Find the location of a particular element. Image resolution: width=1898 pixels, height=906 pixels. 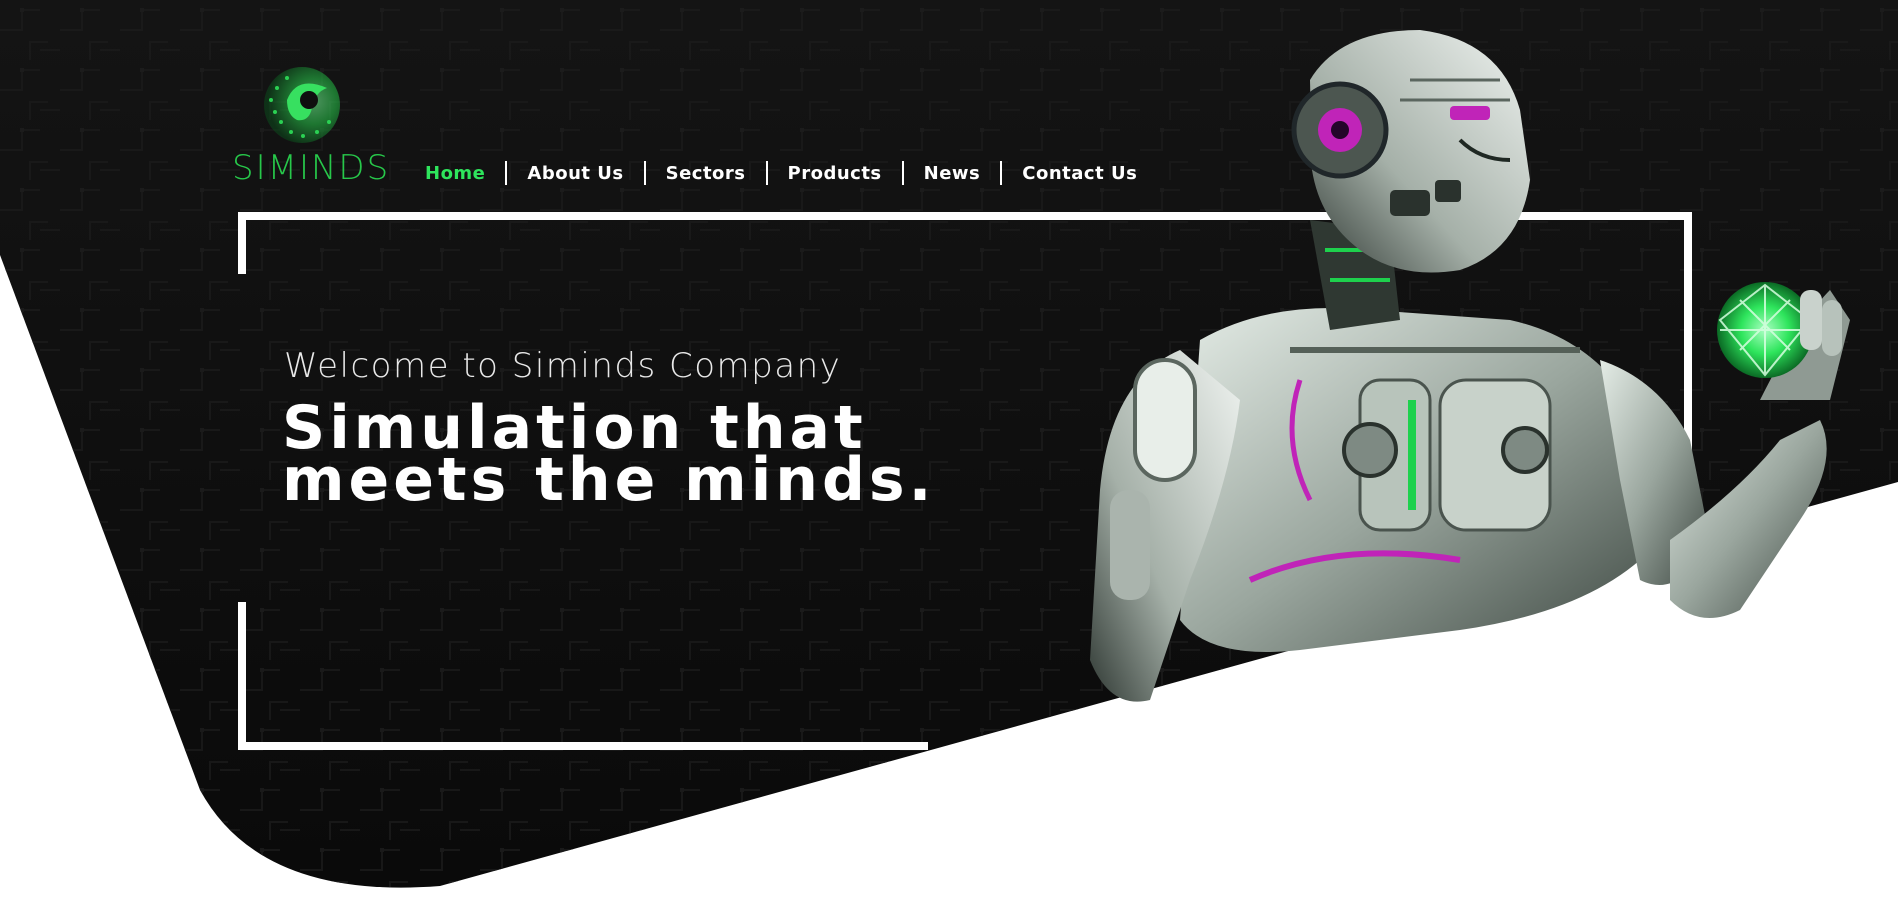

nav-home: Home is located at coordinates (455, 173).